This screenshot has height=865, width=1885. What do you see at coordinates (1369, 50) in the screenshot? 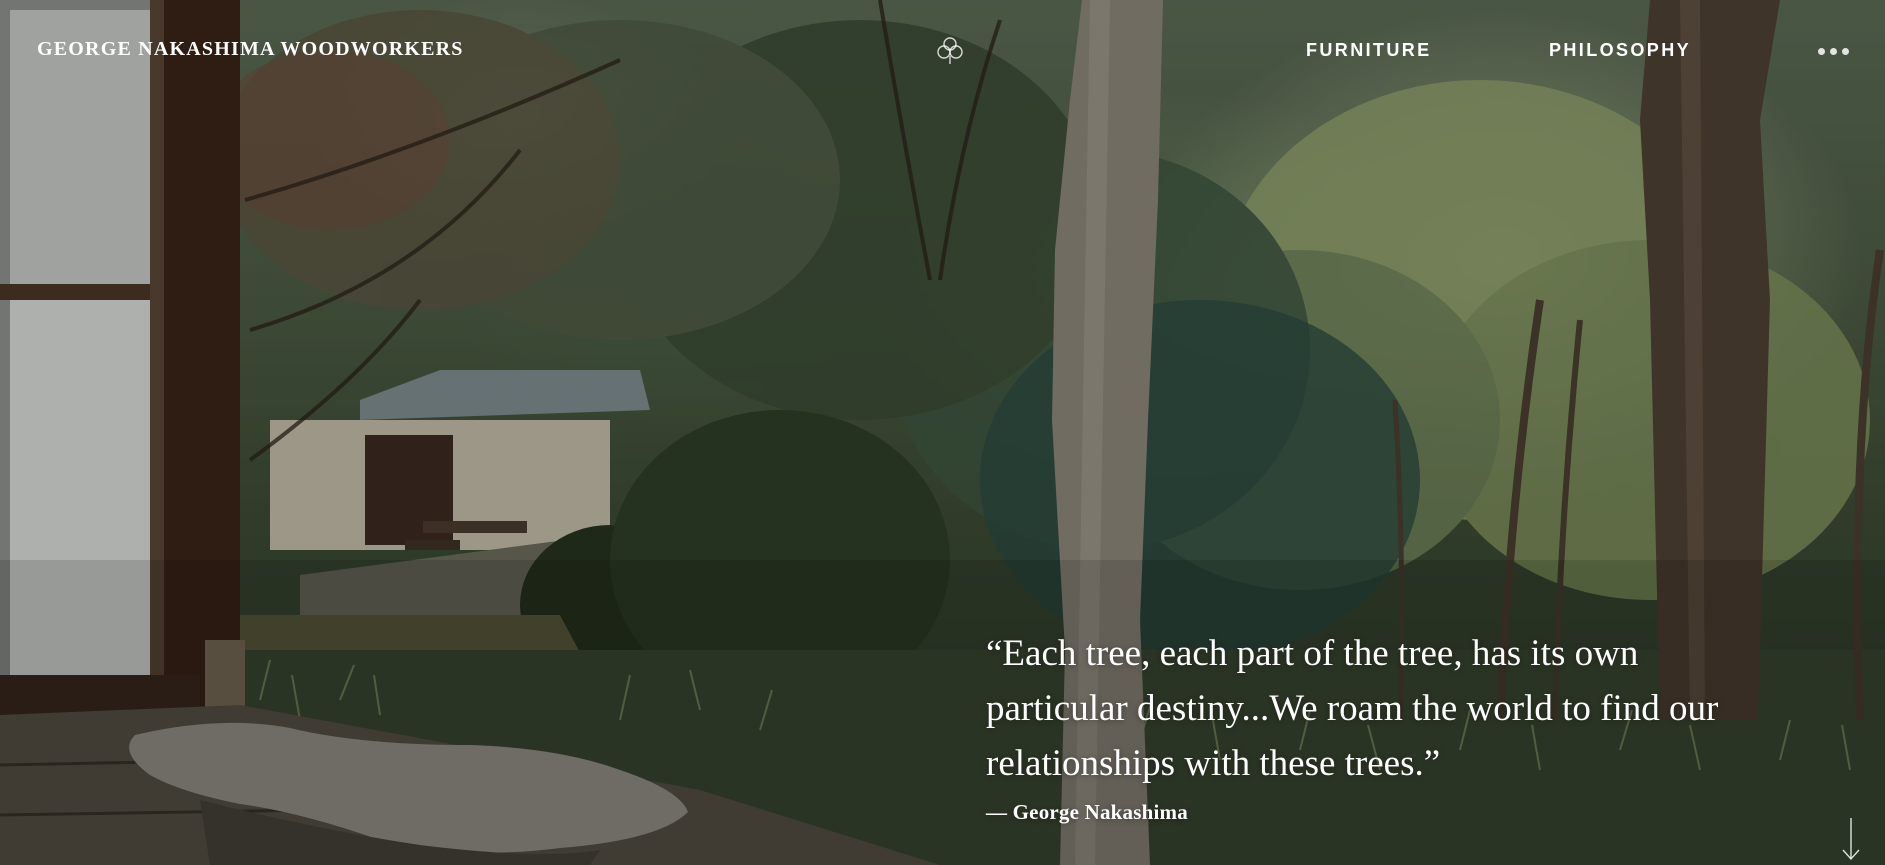
I see `nav-link-furniture: FURNITURE` at bounding box center [1369, 50].